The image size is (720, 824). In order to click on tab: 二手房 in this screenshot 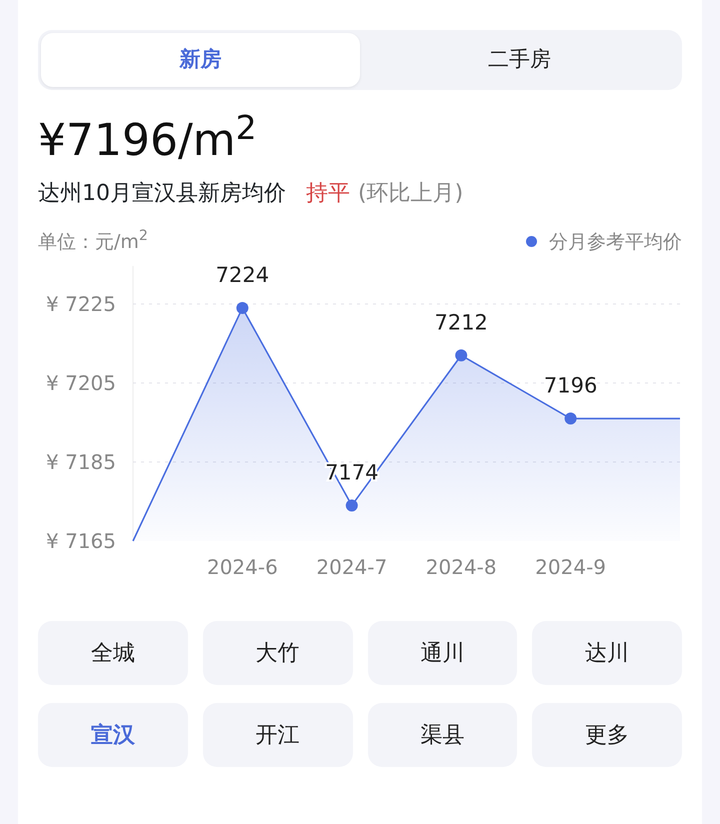, I will do `click(519, 60)`.